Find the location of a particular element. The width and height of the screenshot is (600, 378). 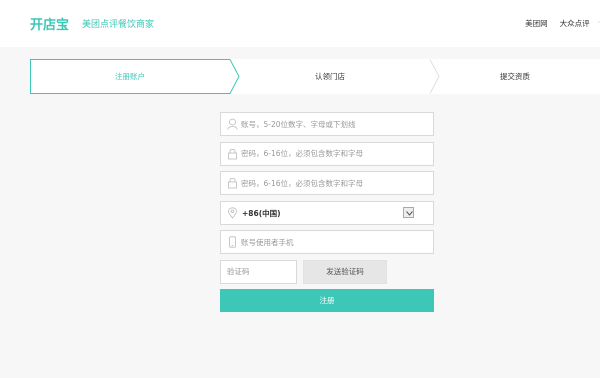

code-input is located at coordinates (260, 271).